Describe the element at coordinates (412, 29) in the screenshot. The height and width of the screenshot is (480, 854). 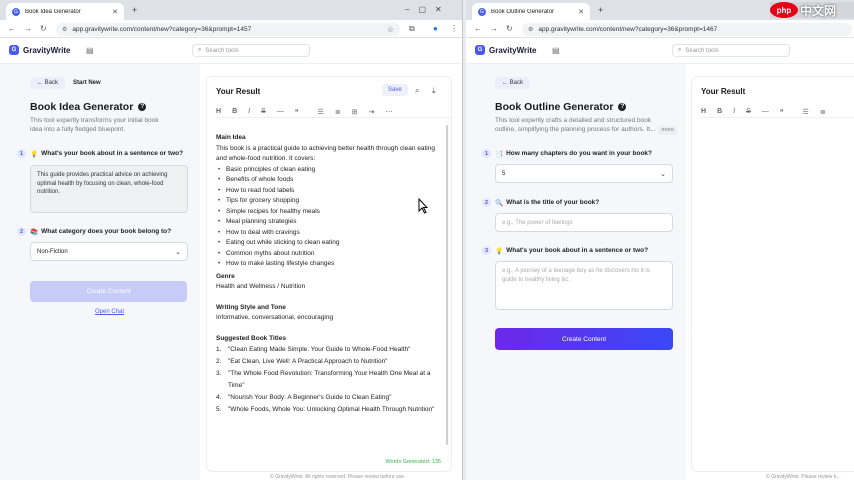
I see `extensions-icon: ⧉` at that location.